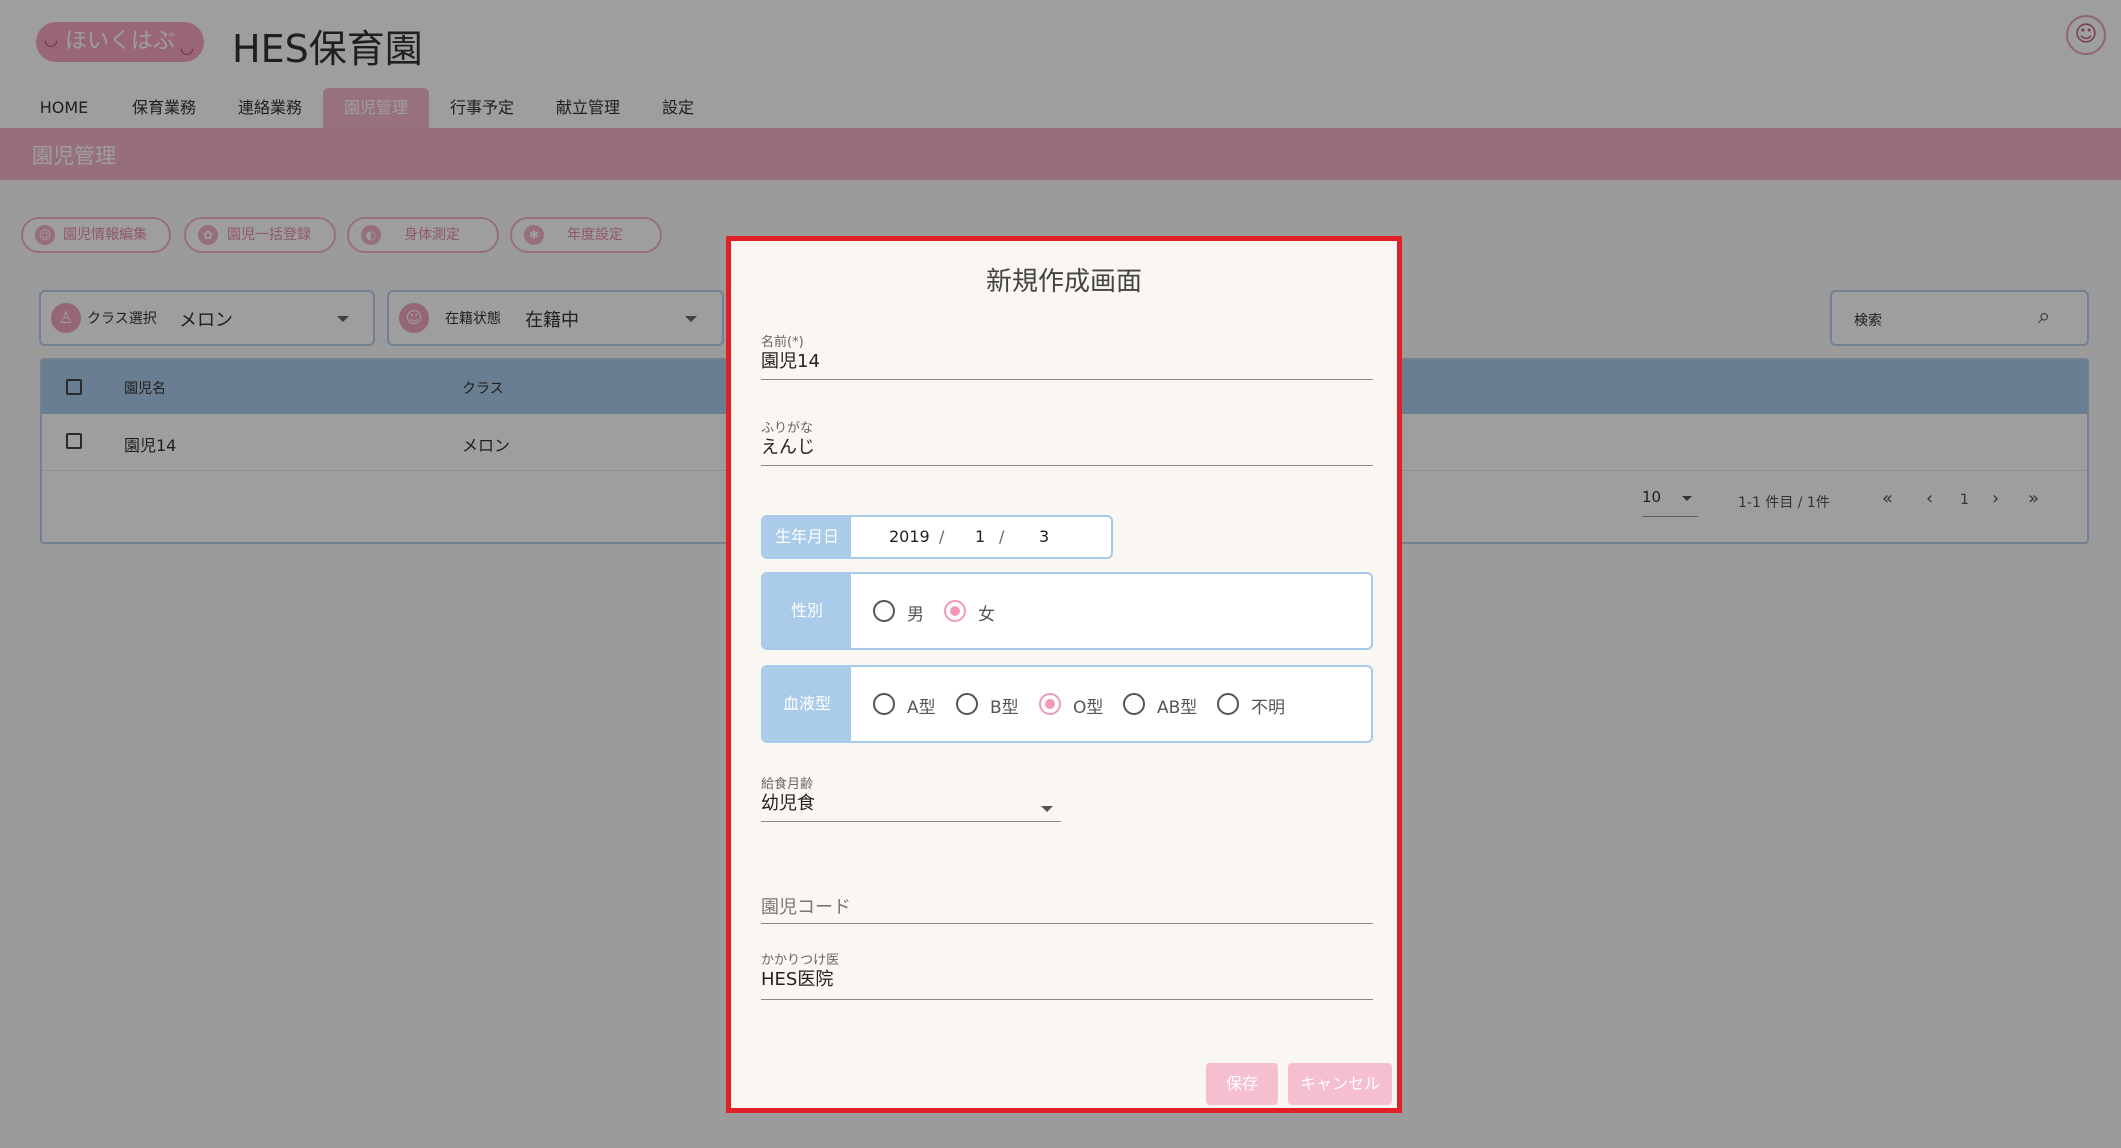  I want to click on gender-male-label: 男, so click(915, 612).